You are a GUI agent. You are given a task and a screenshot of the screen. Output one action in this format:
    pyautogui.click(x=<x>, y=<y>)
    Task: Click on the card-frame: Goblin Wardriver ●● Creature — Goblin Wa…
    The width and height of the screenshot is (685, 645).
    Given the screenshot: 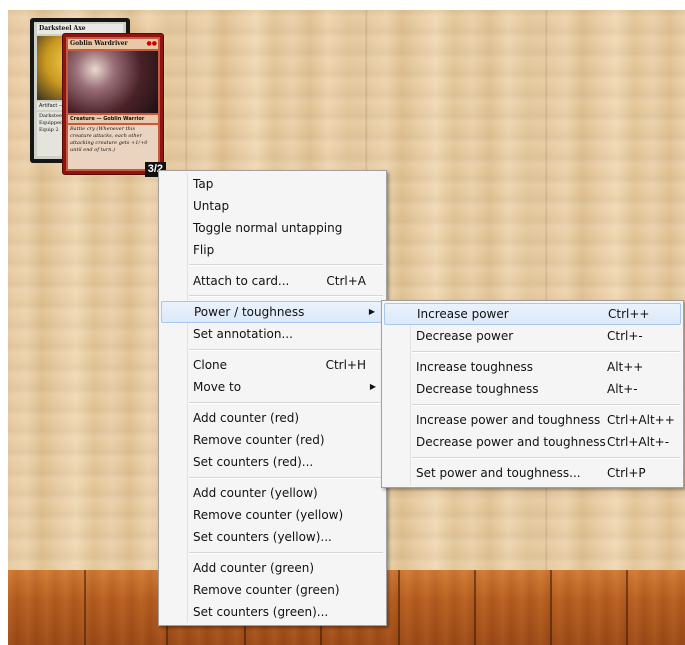 What is the action you would take?
    pyautogui.click(x=113, y=104)
    